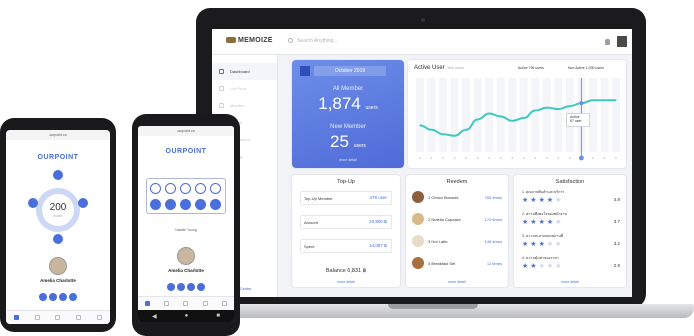  I want to click on chart-column-bg, so click(592, 115).